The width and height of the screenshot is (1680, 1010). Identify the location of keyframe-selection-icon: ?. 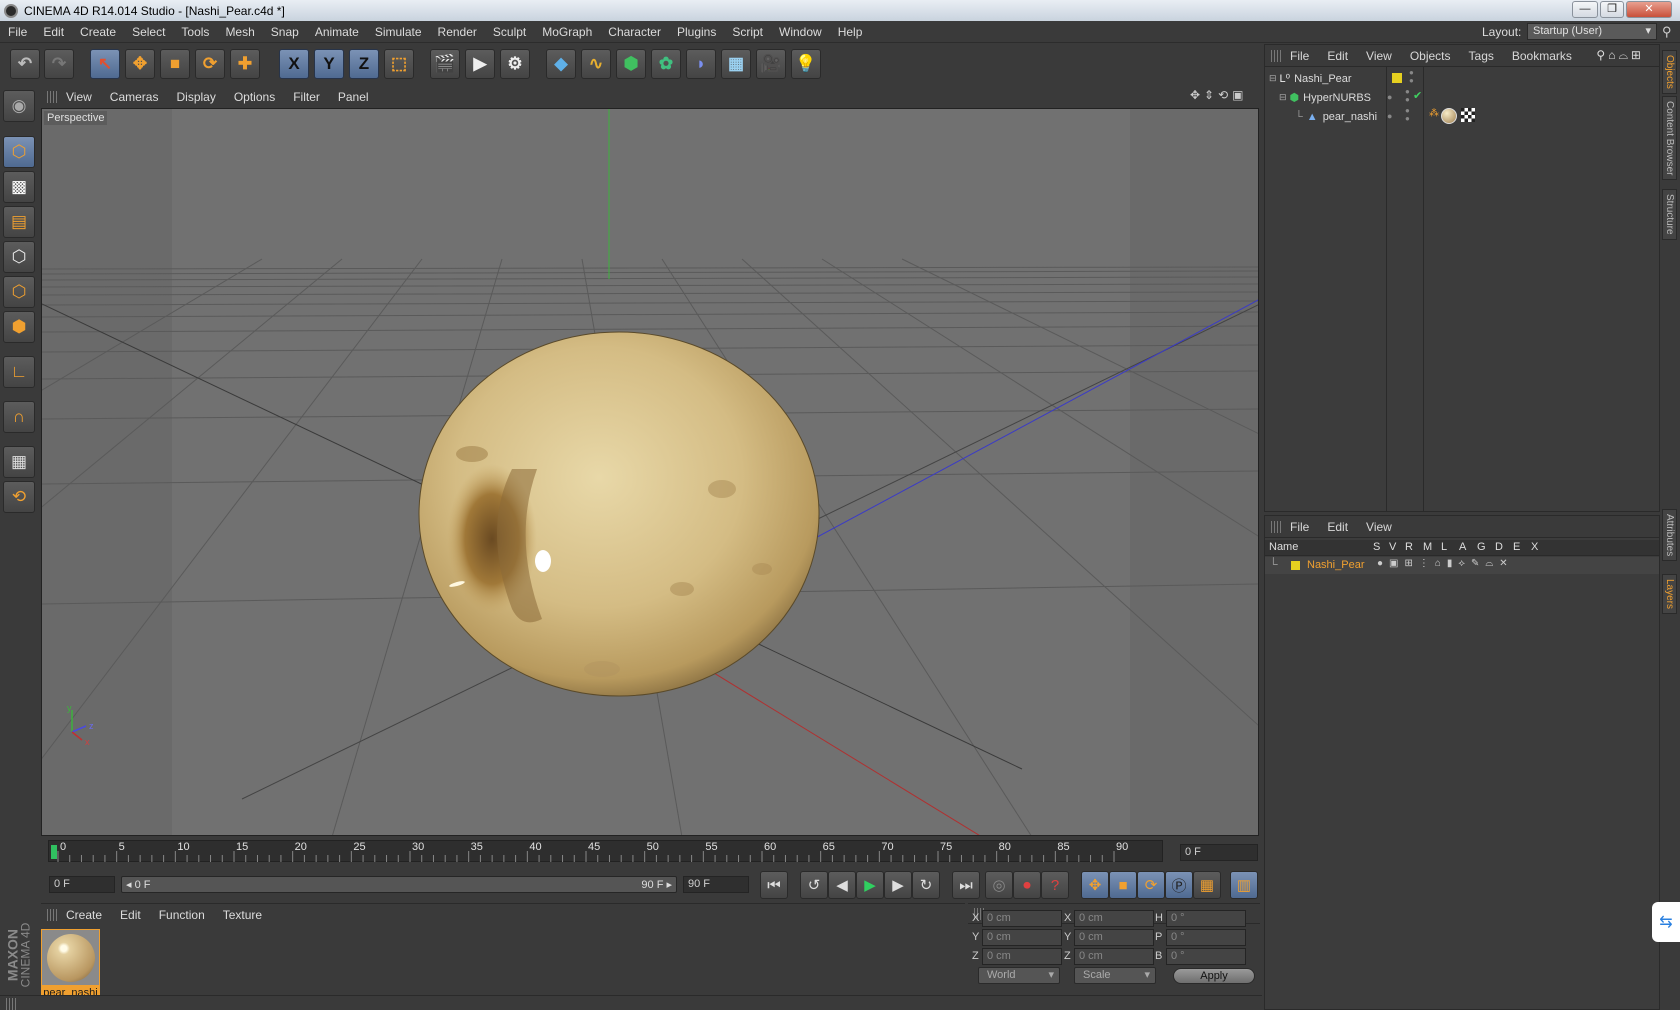
(1055, 885).